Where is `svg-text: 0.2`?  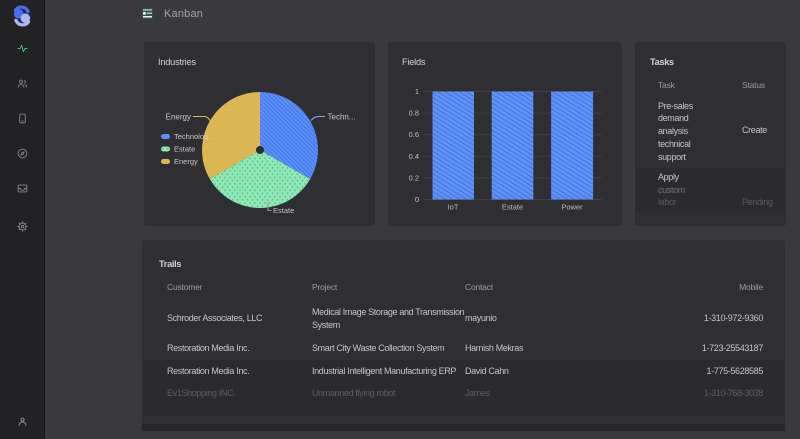 svg-text: 0.2 is located at coordinates (414, 177).